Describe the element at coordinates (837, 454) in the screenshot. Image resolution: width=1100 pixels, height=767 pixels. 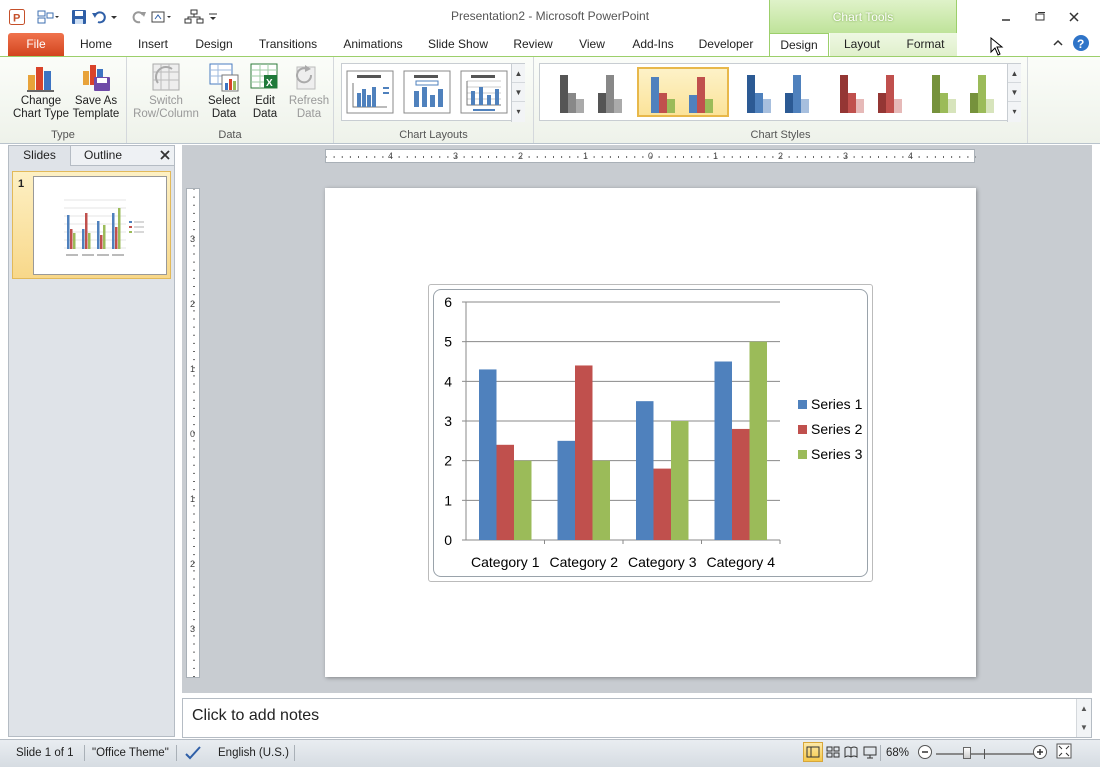
I see `legend-label-3: Series 3` at that location.